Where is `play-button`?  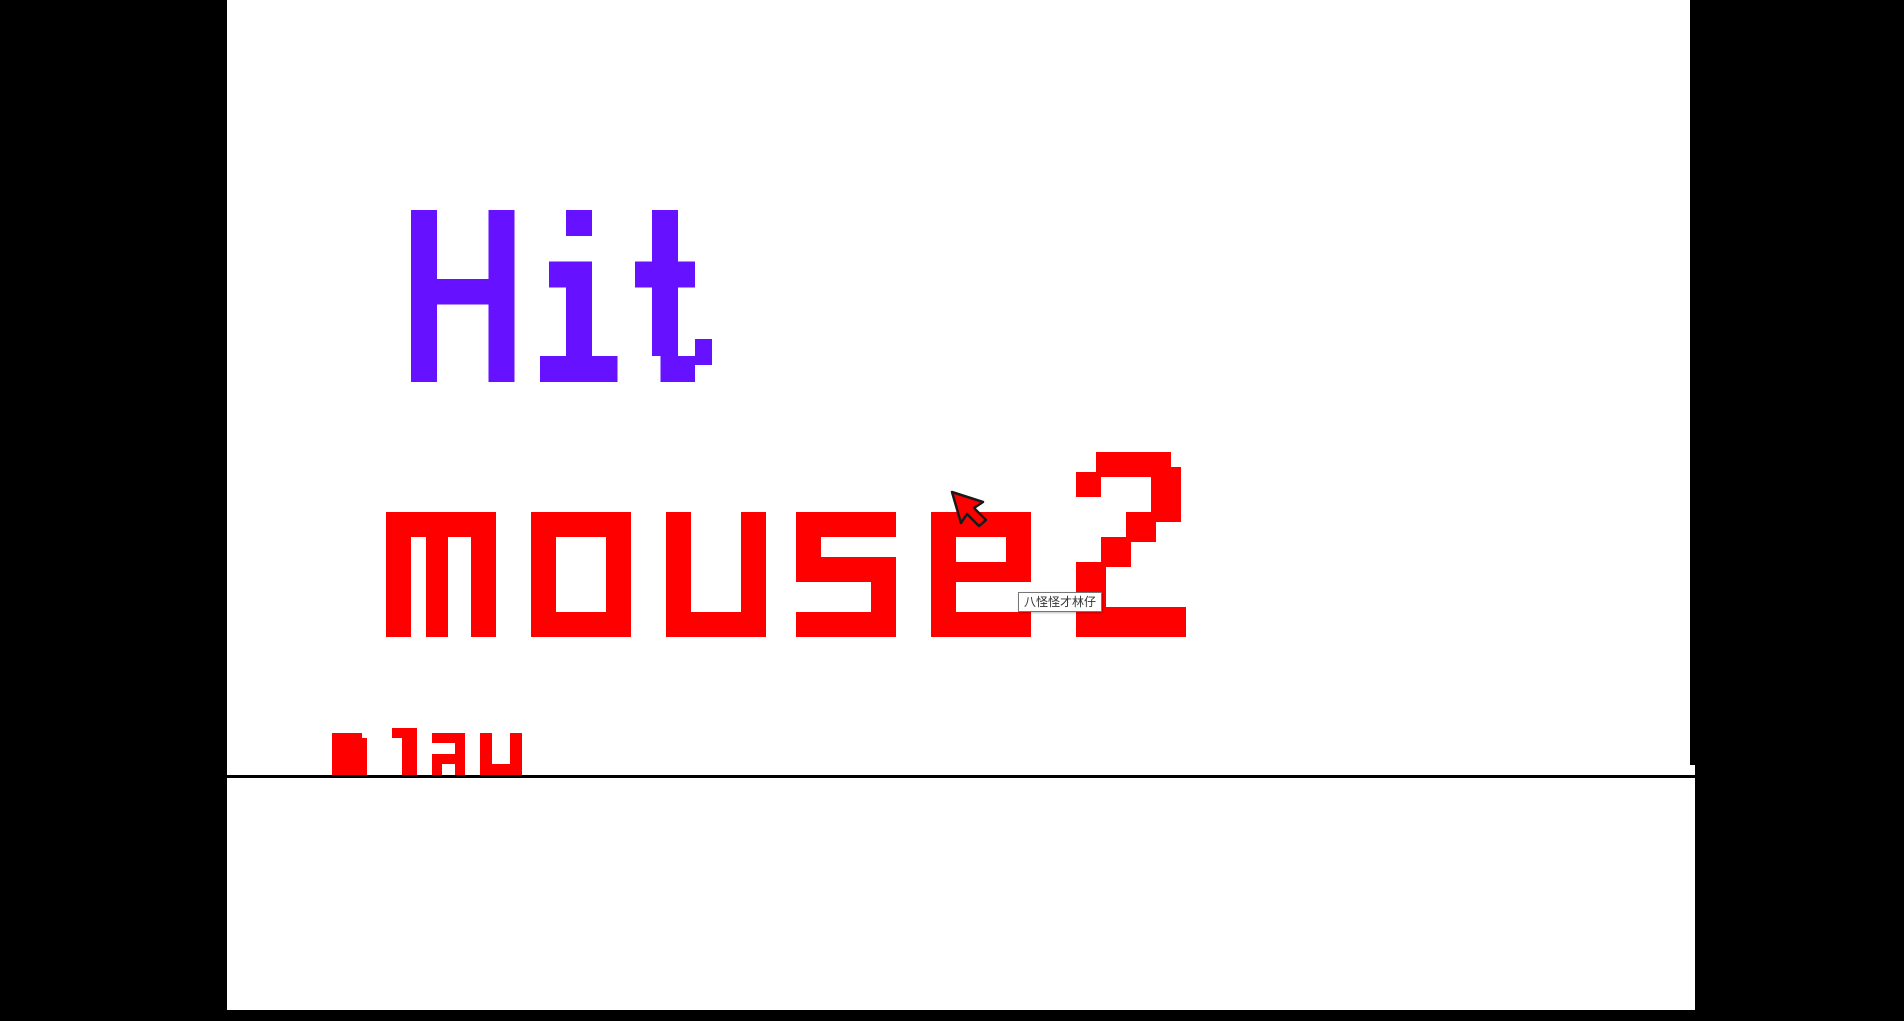 play-button is located at coordinates (432, 752).